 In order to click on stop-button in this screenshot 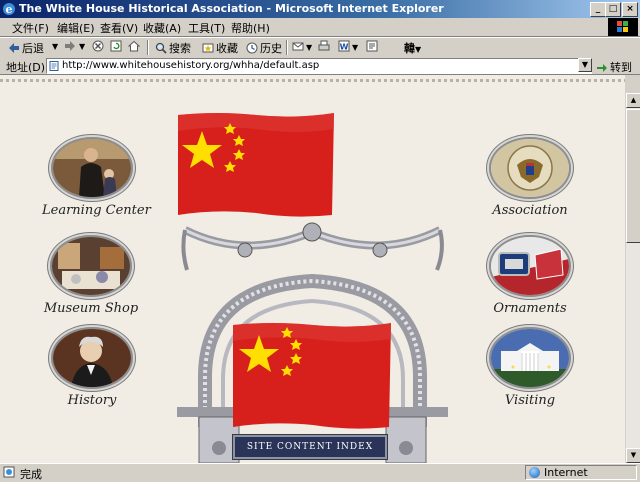, I will do `click(99, 46)`.